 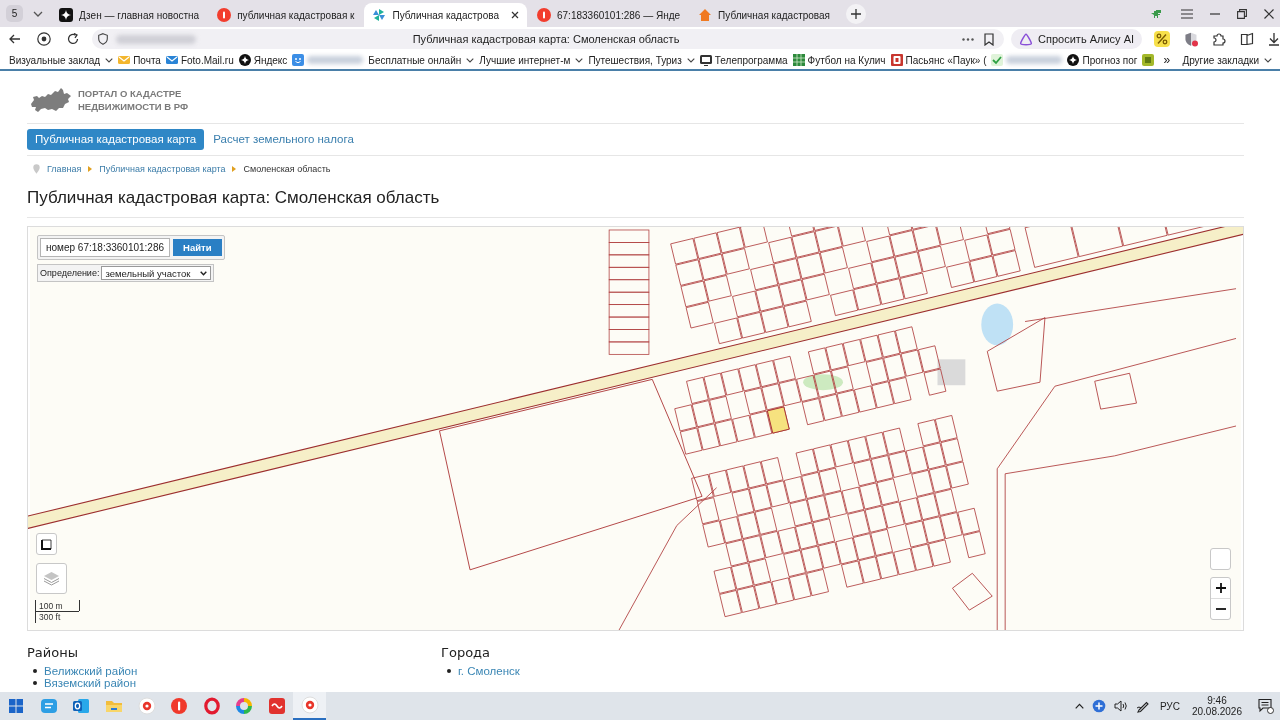 I want to click on reload-icon, so click(x=72, y=39).